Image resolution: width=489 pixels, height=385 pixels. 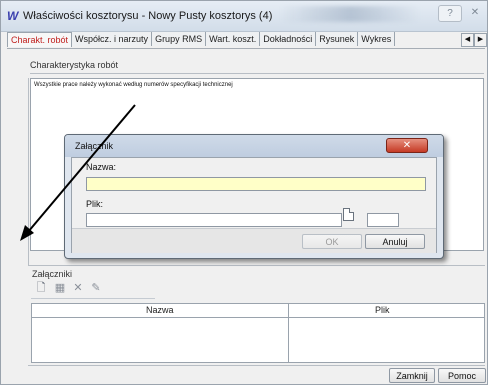 I want to click on annotation-arrow, so click(x=78, y=172).